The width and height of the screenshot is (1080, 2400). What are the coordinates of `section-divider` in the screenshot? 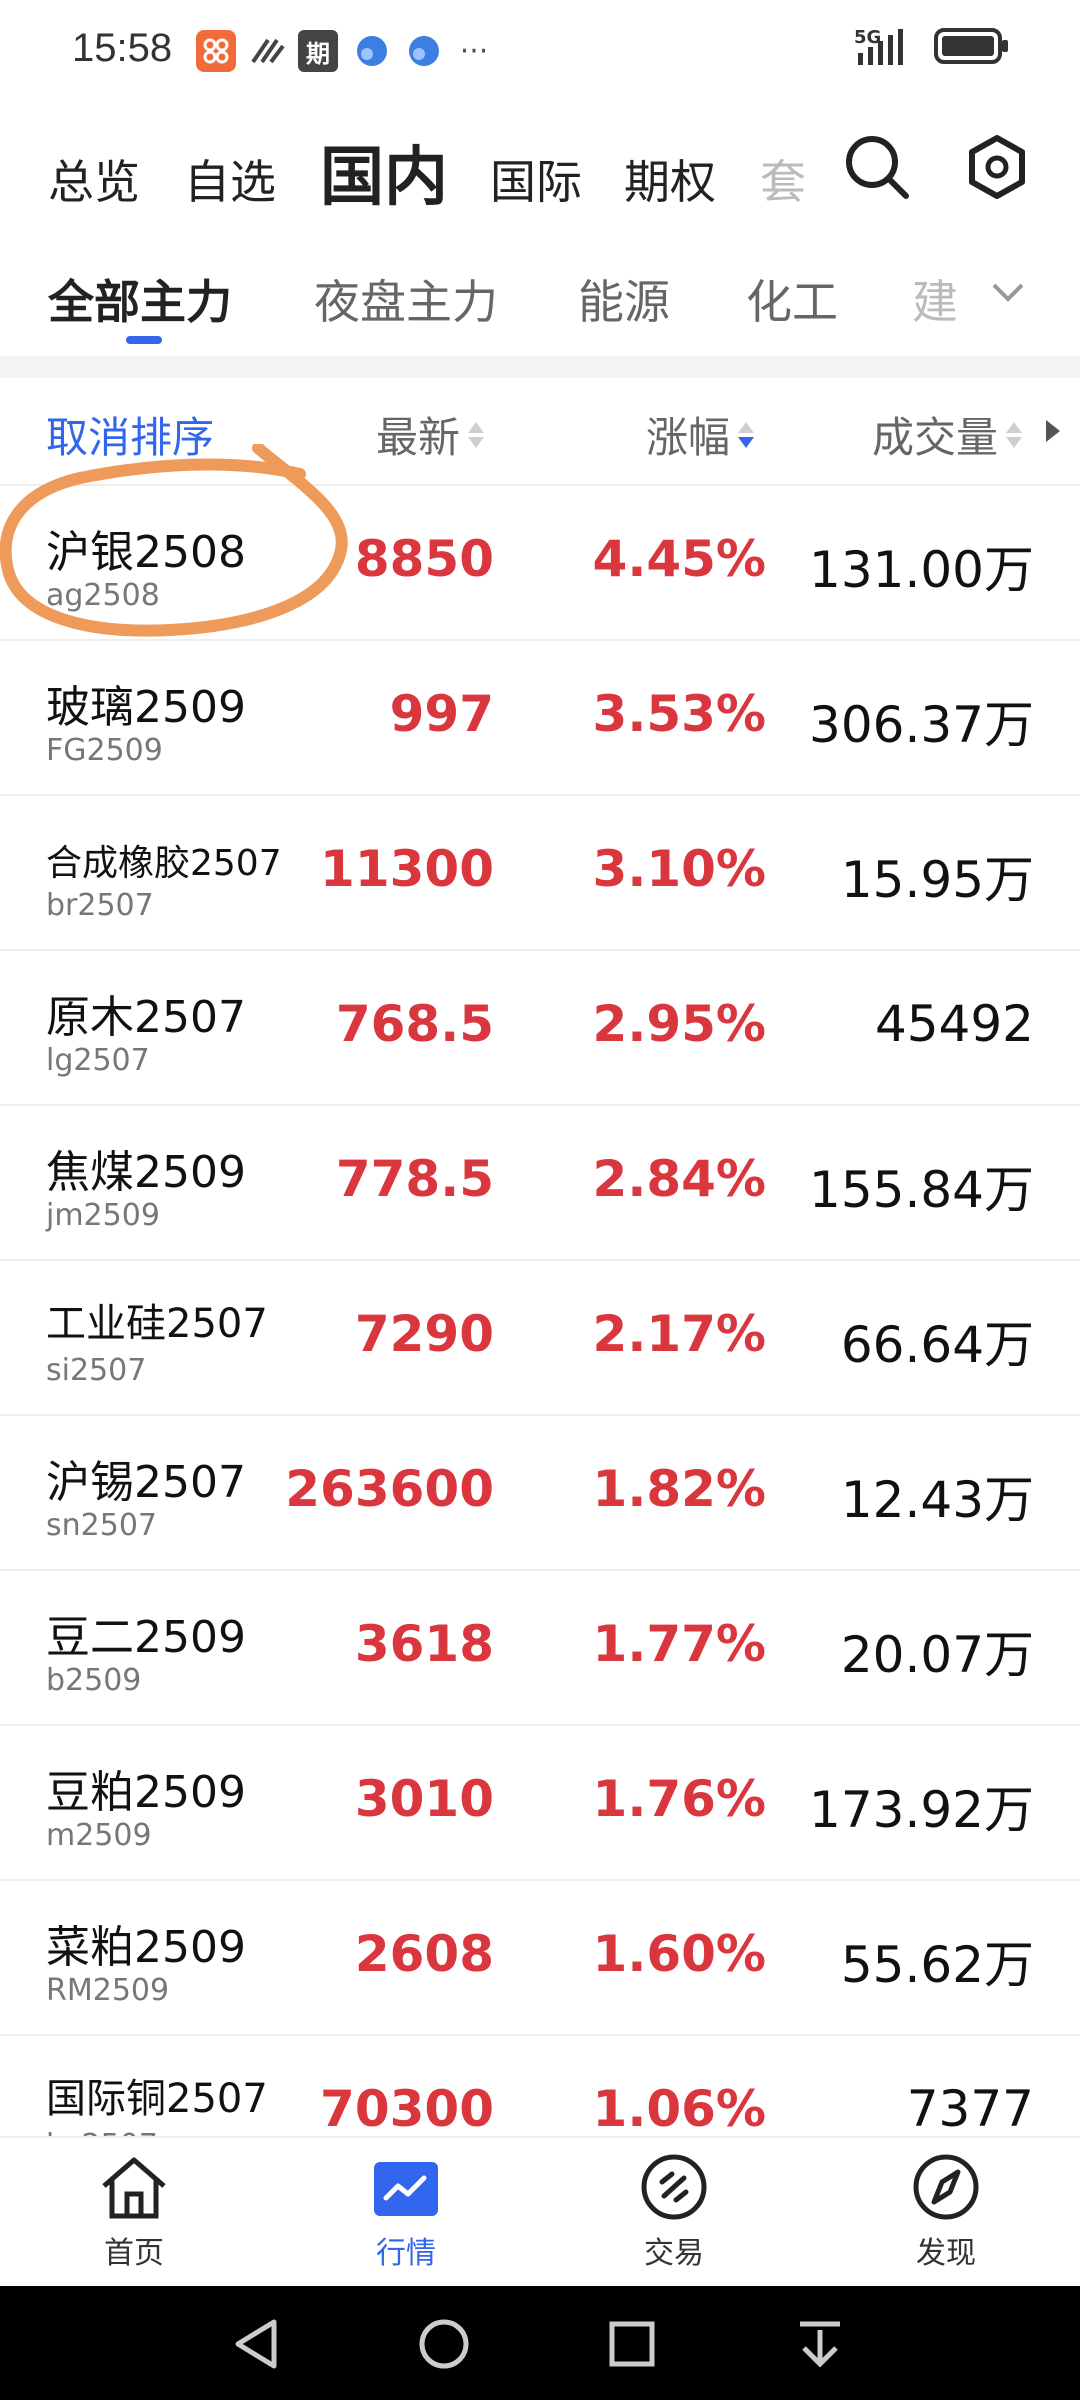 It's located at (540, 367).